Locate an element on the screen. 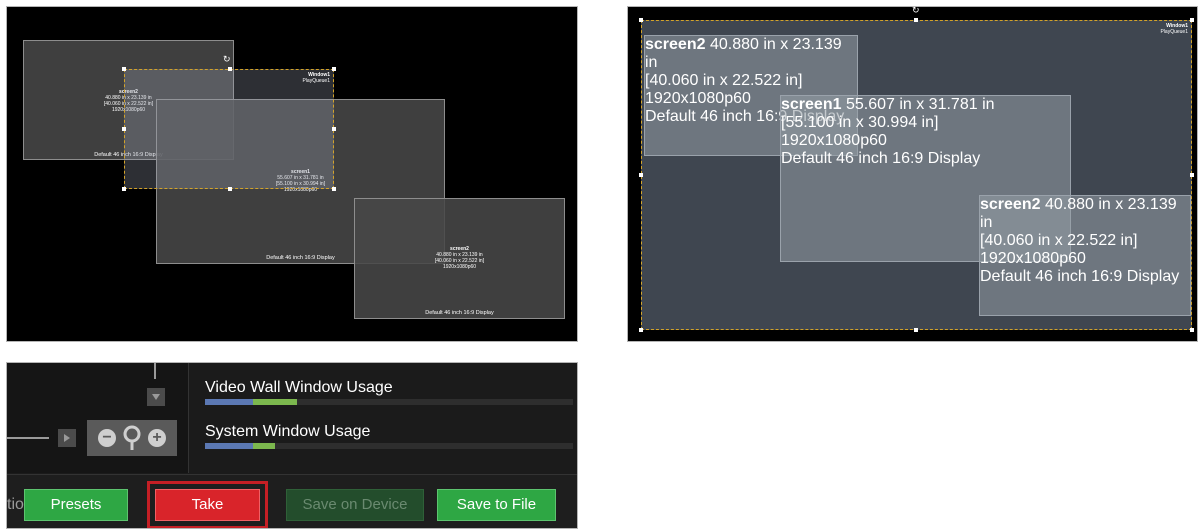  truncated-label: tio is located at coordinates (15, 504).